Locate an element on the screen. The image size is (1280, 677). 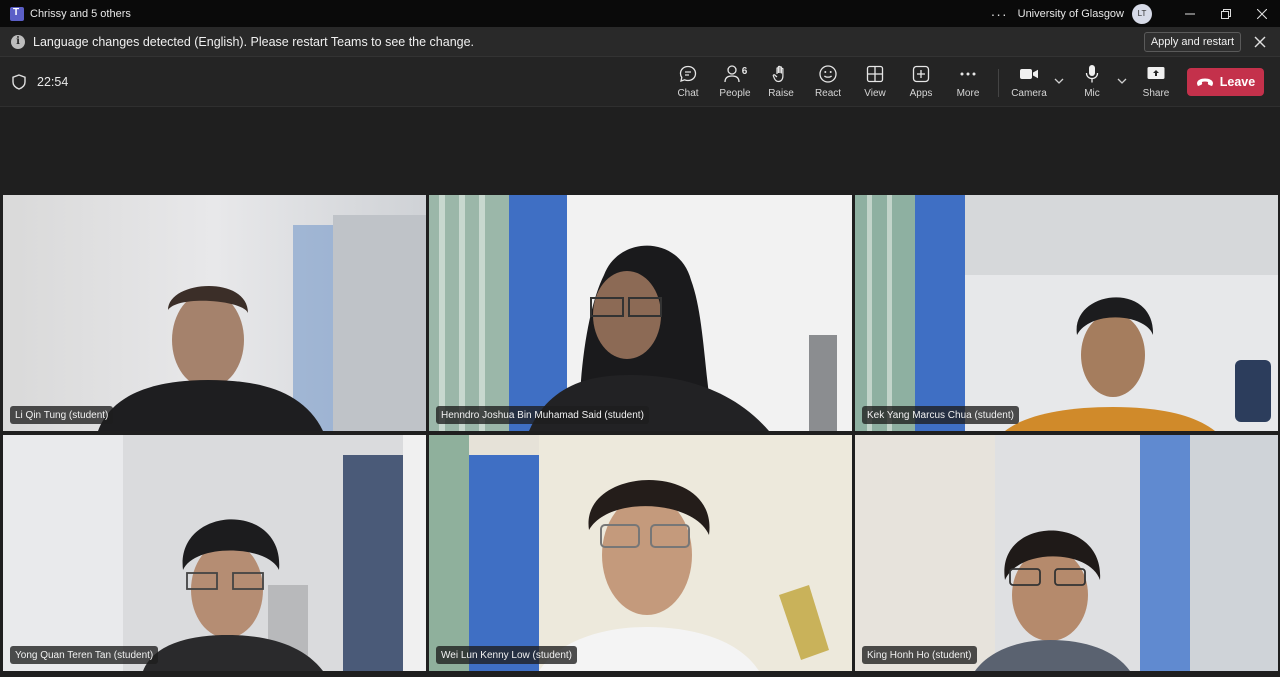
camera-icon is located at coordinates (1029, 74).